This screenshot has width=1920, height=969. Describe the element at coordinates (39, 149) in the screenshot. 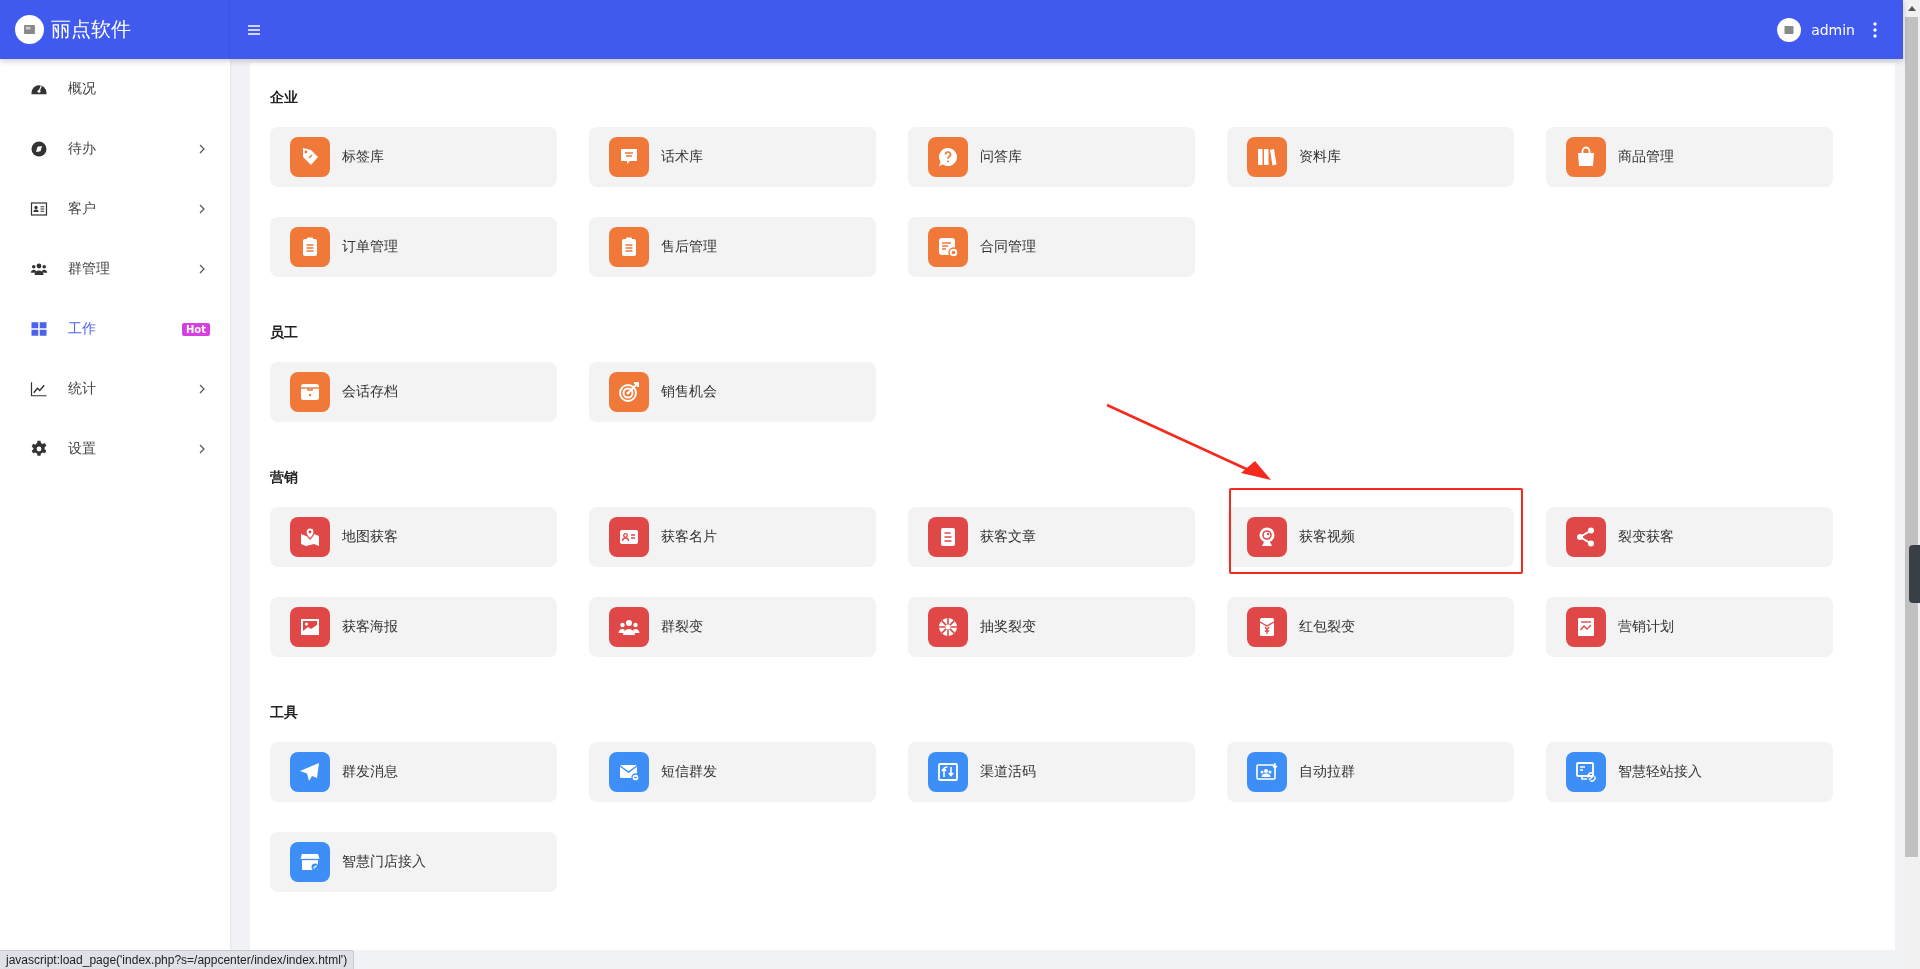

I see `compass-icon` at that location.